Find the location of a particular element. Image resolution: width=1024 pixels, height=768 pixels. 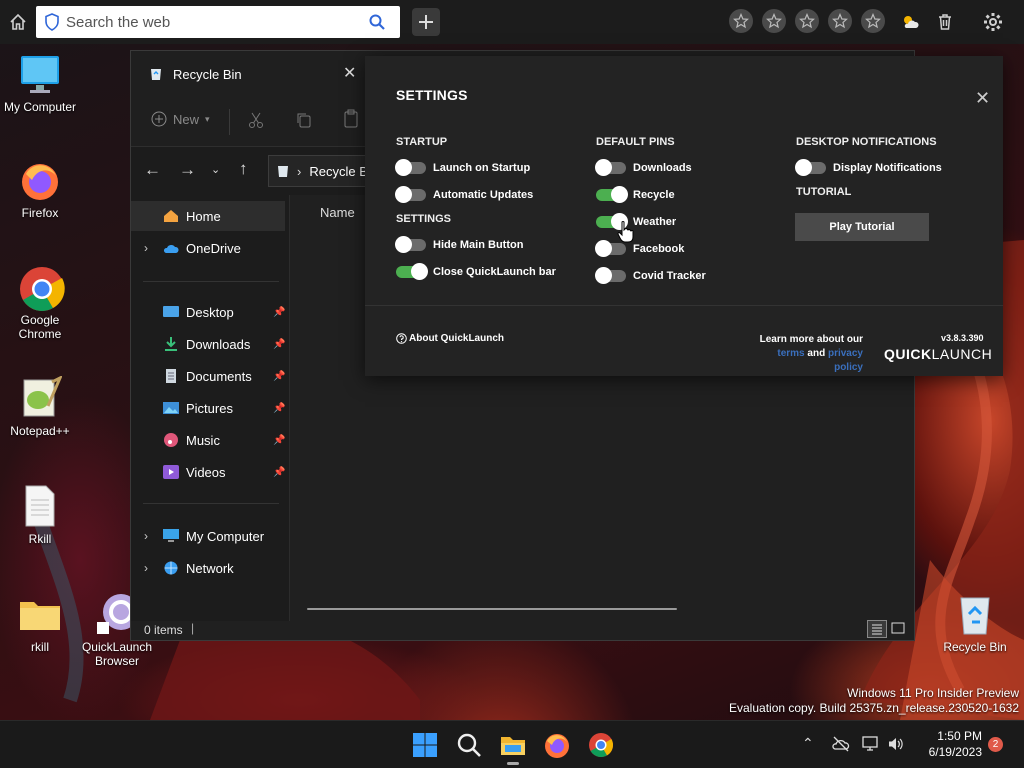

pane-splitter is located at coordinates (289, 408).